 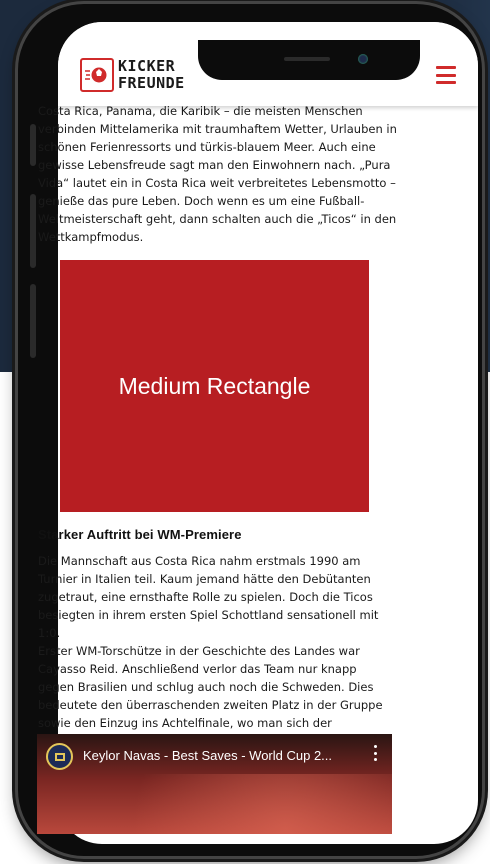 I want to click on mute-switch, so click(x=33, y=145).